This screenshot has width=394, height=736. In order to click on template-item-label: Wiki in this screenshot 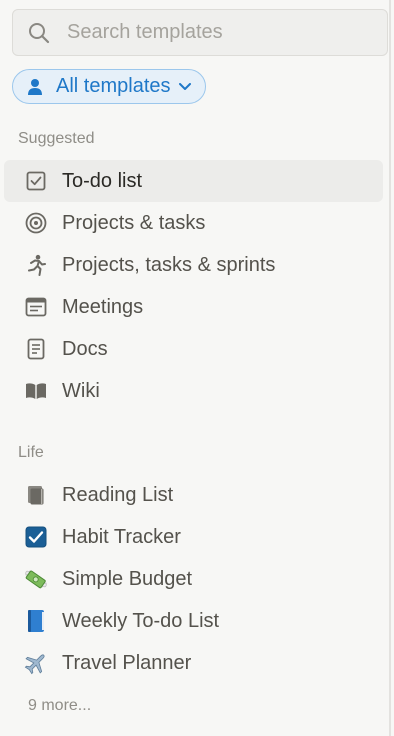, I will do `click(81, 390)`.